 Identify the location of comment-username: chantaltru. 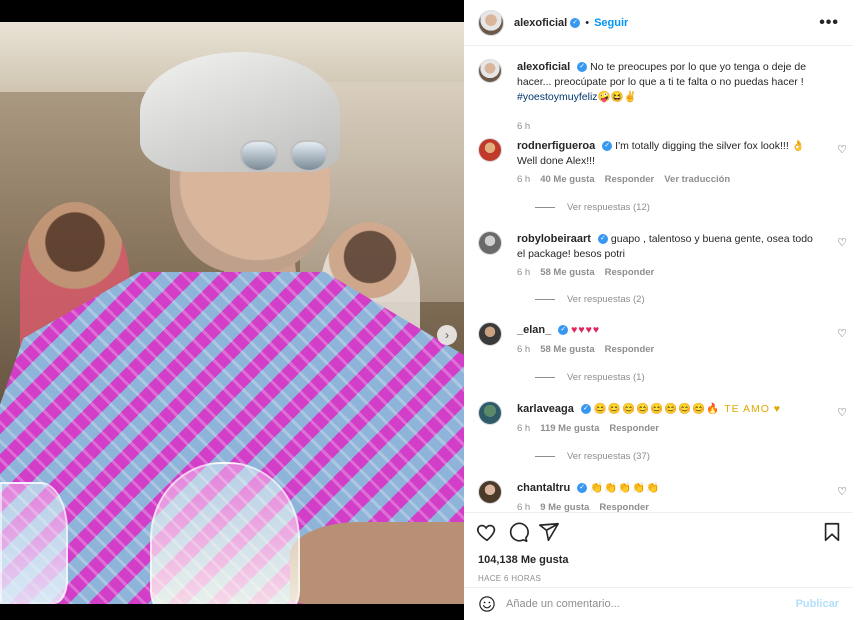
(543, 488).